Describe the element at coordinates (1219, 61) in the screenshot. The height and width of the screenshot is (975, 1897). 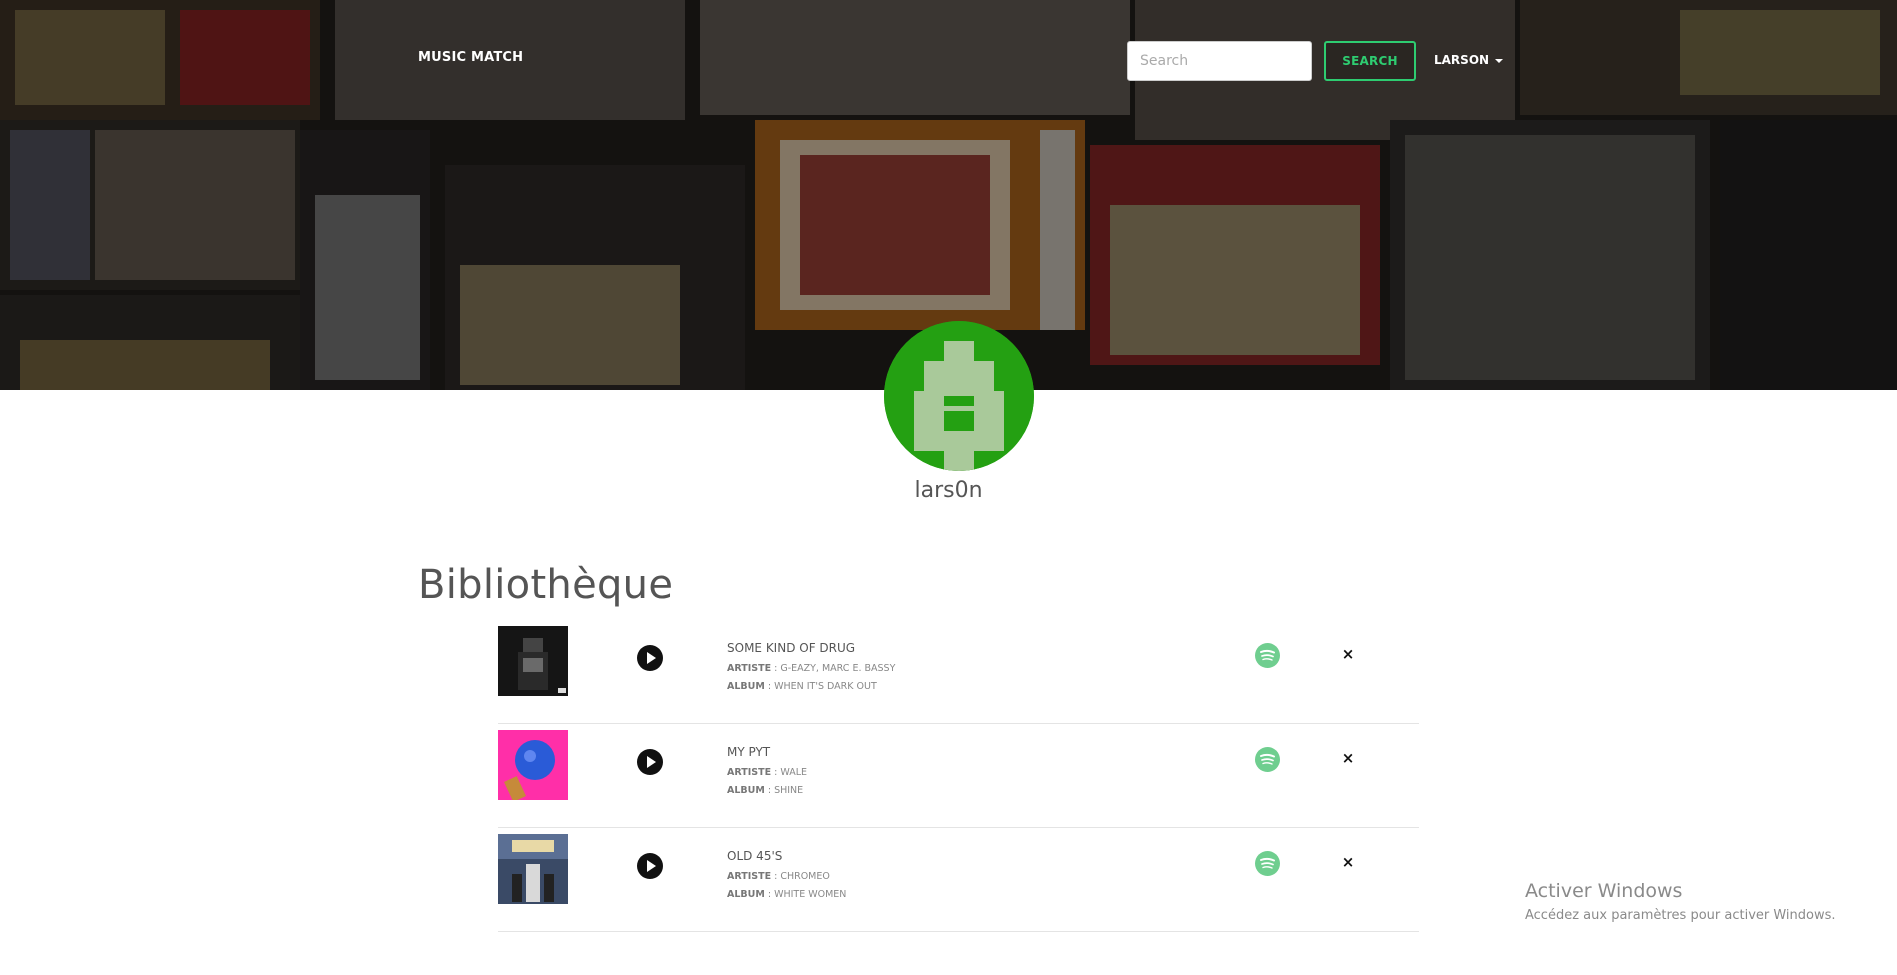
I see `search-input` at that location.